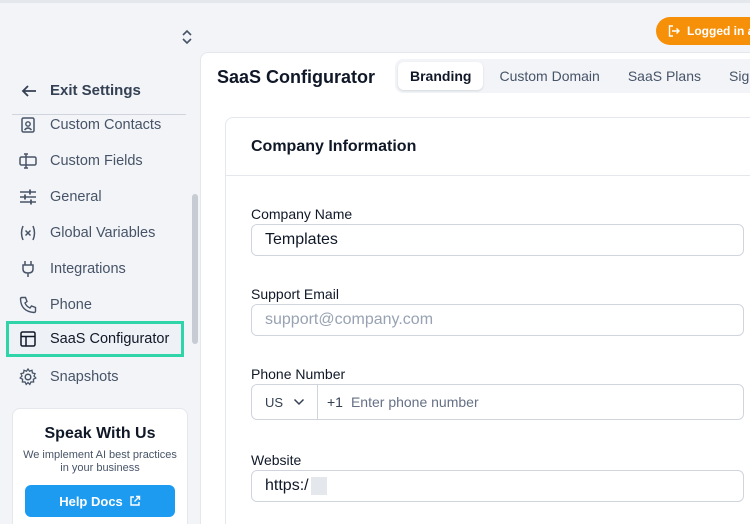 The height and width of the screenshot is (524, 750). I want to click on chevron-down-icon, so click(299, 402).